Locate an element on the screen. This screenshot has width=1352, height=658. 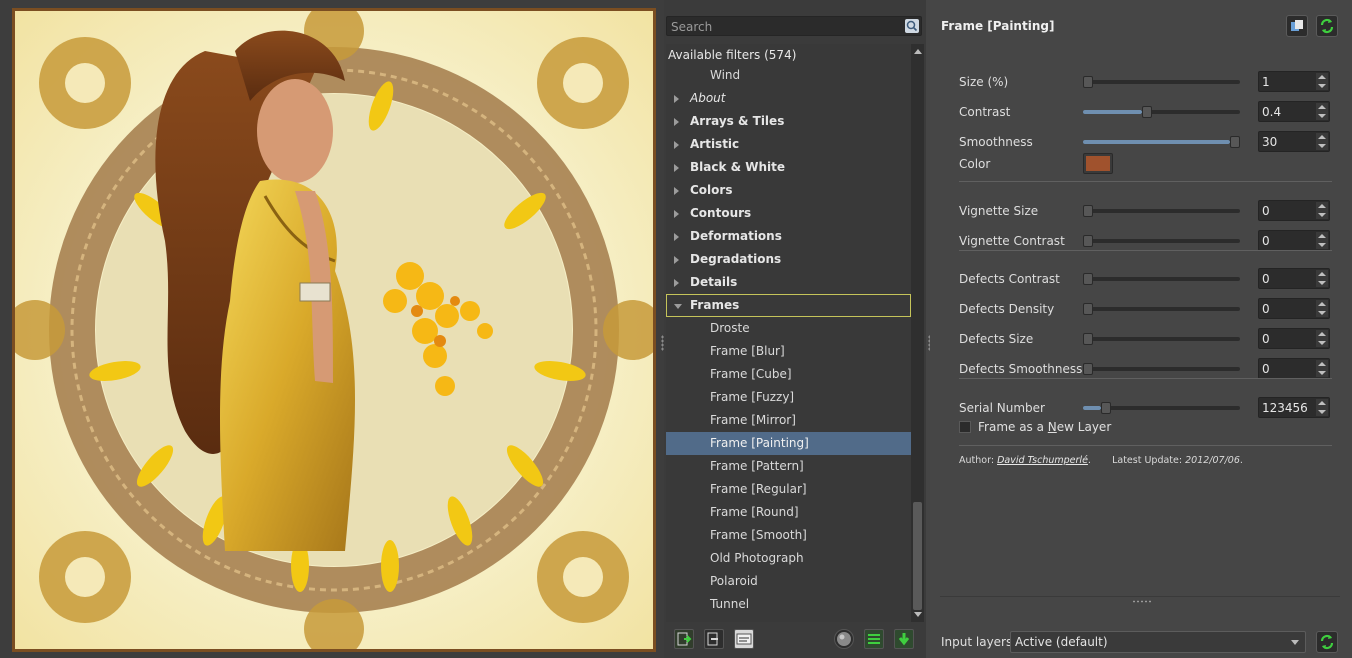
rename-fave-icon is located at coordinates (744, 639).